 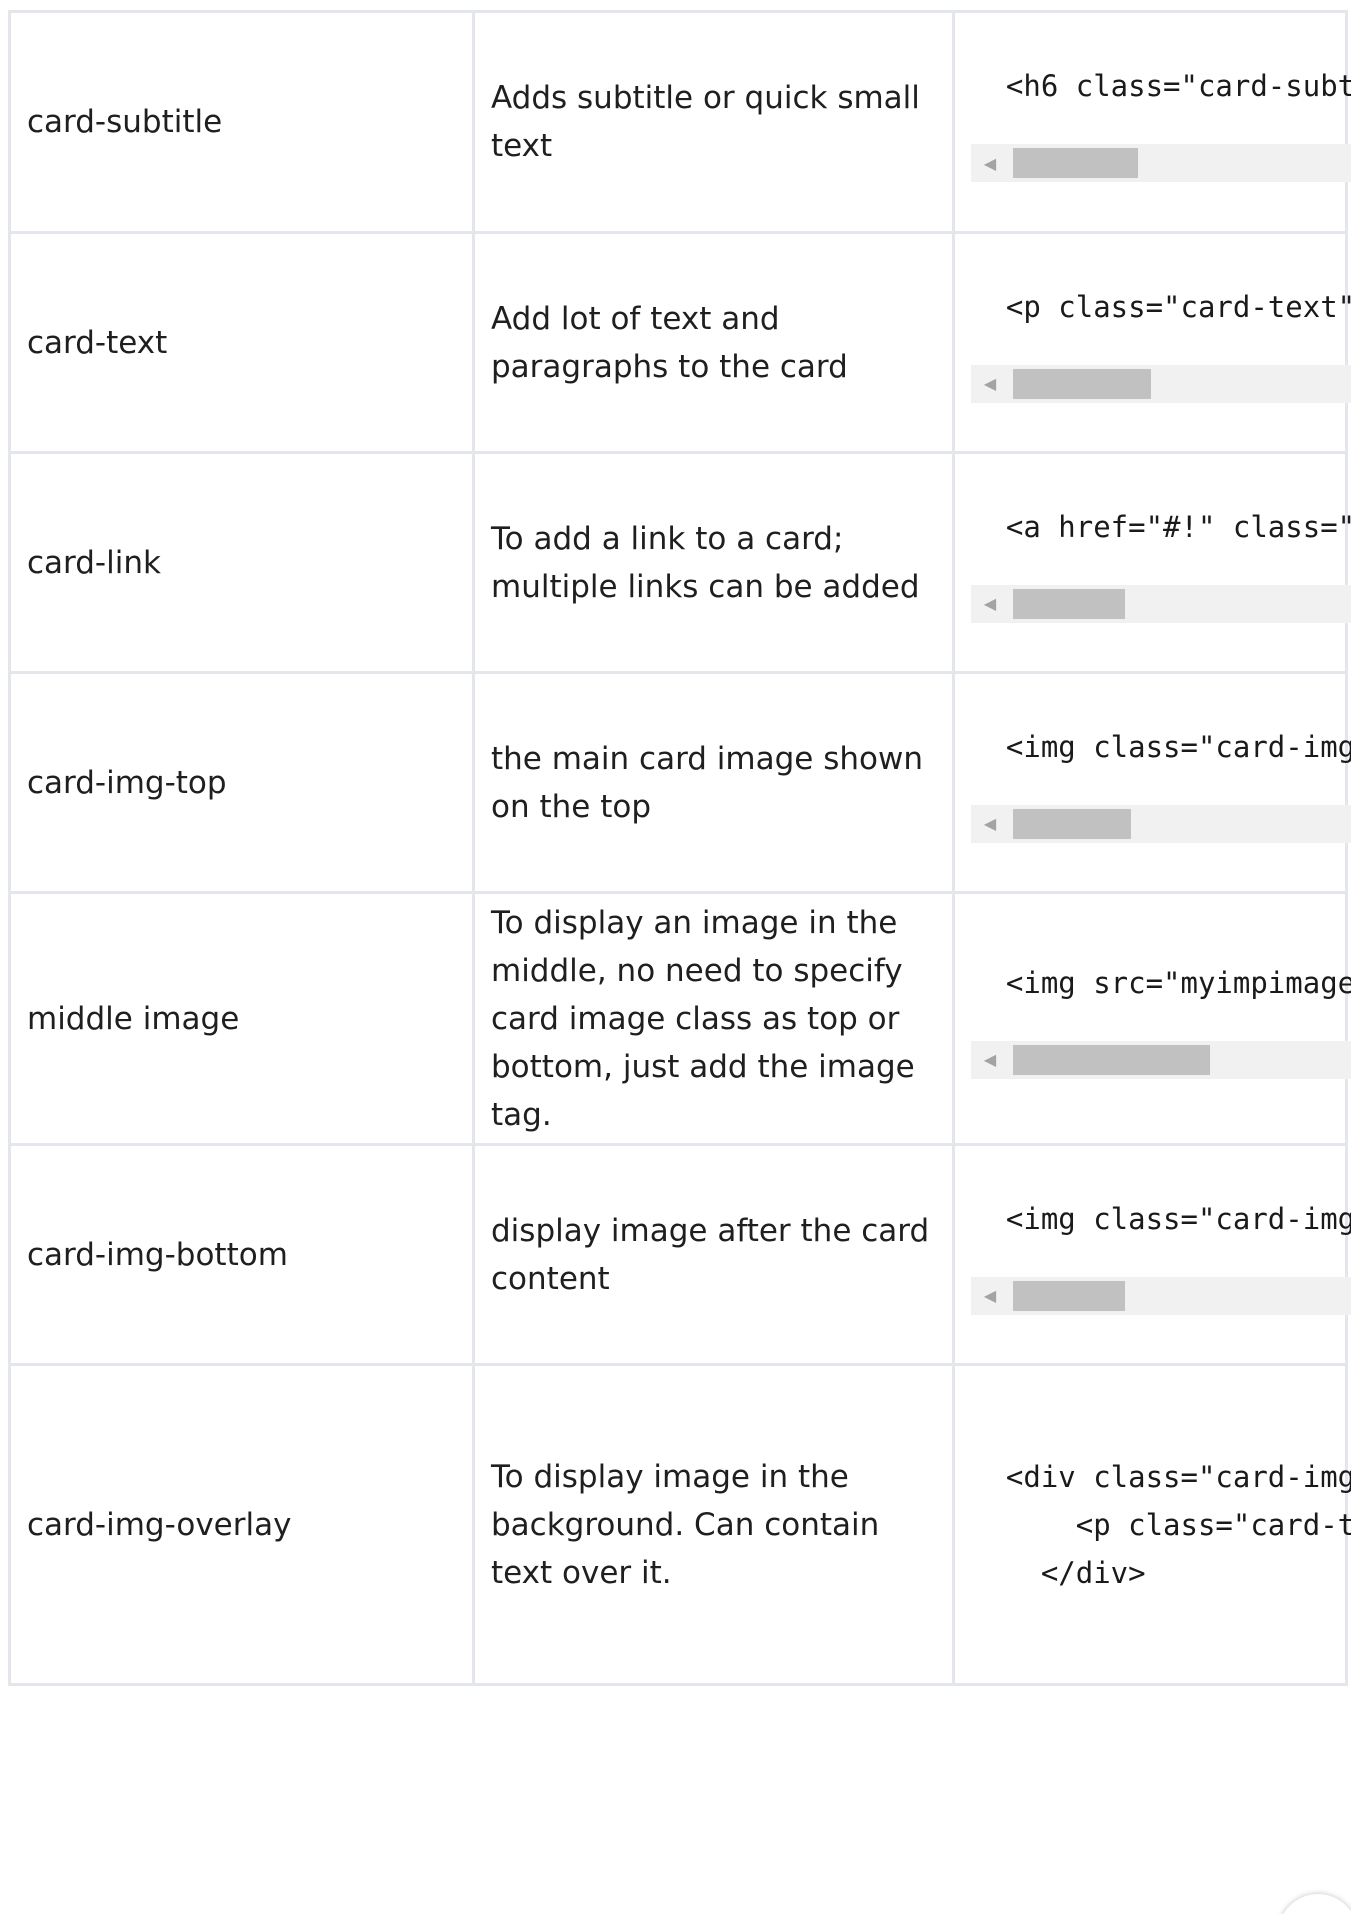 I want to click on code-block: <img src="myimpimage.jpg">, so click(x=1161, y=983).